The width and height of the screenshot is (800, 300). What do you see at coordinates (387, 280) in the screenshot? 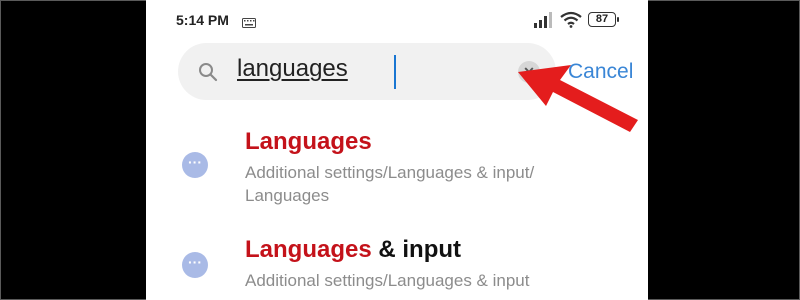
I see `result-path: Additional settings/Languages & input` at bounding box center [387, 280].